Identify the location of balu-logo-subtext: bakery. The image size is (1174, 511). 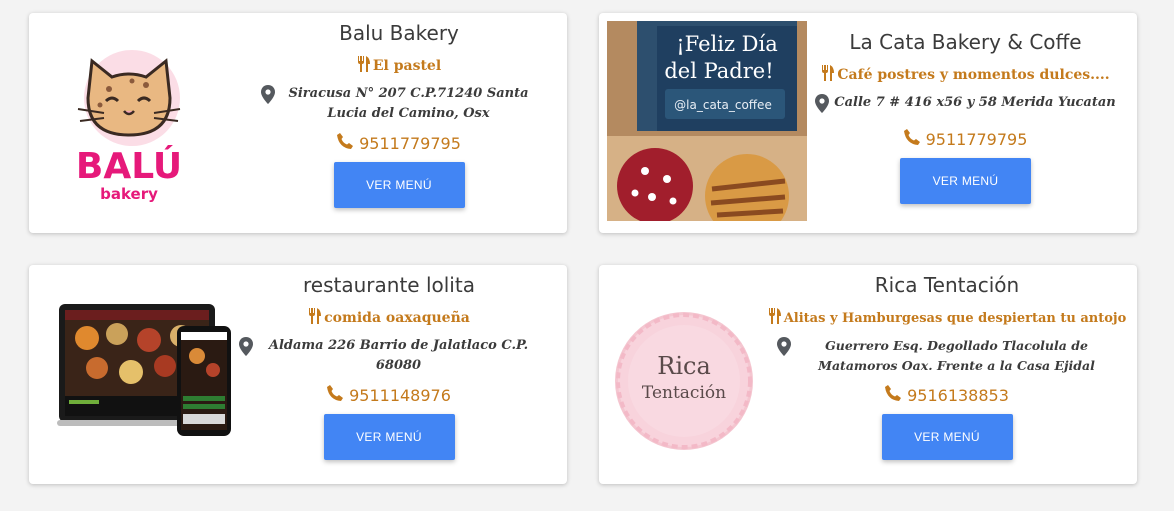
(129, 194).